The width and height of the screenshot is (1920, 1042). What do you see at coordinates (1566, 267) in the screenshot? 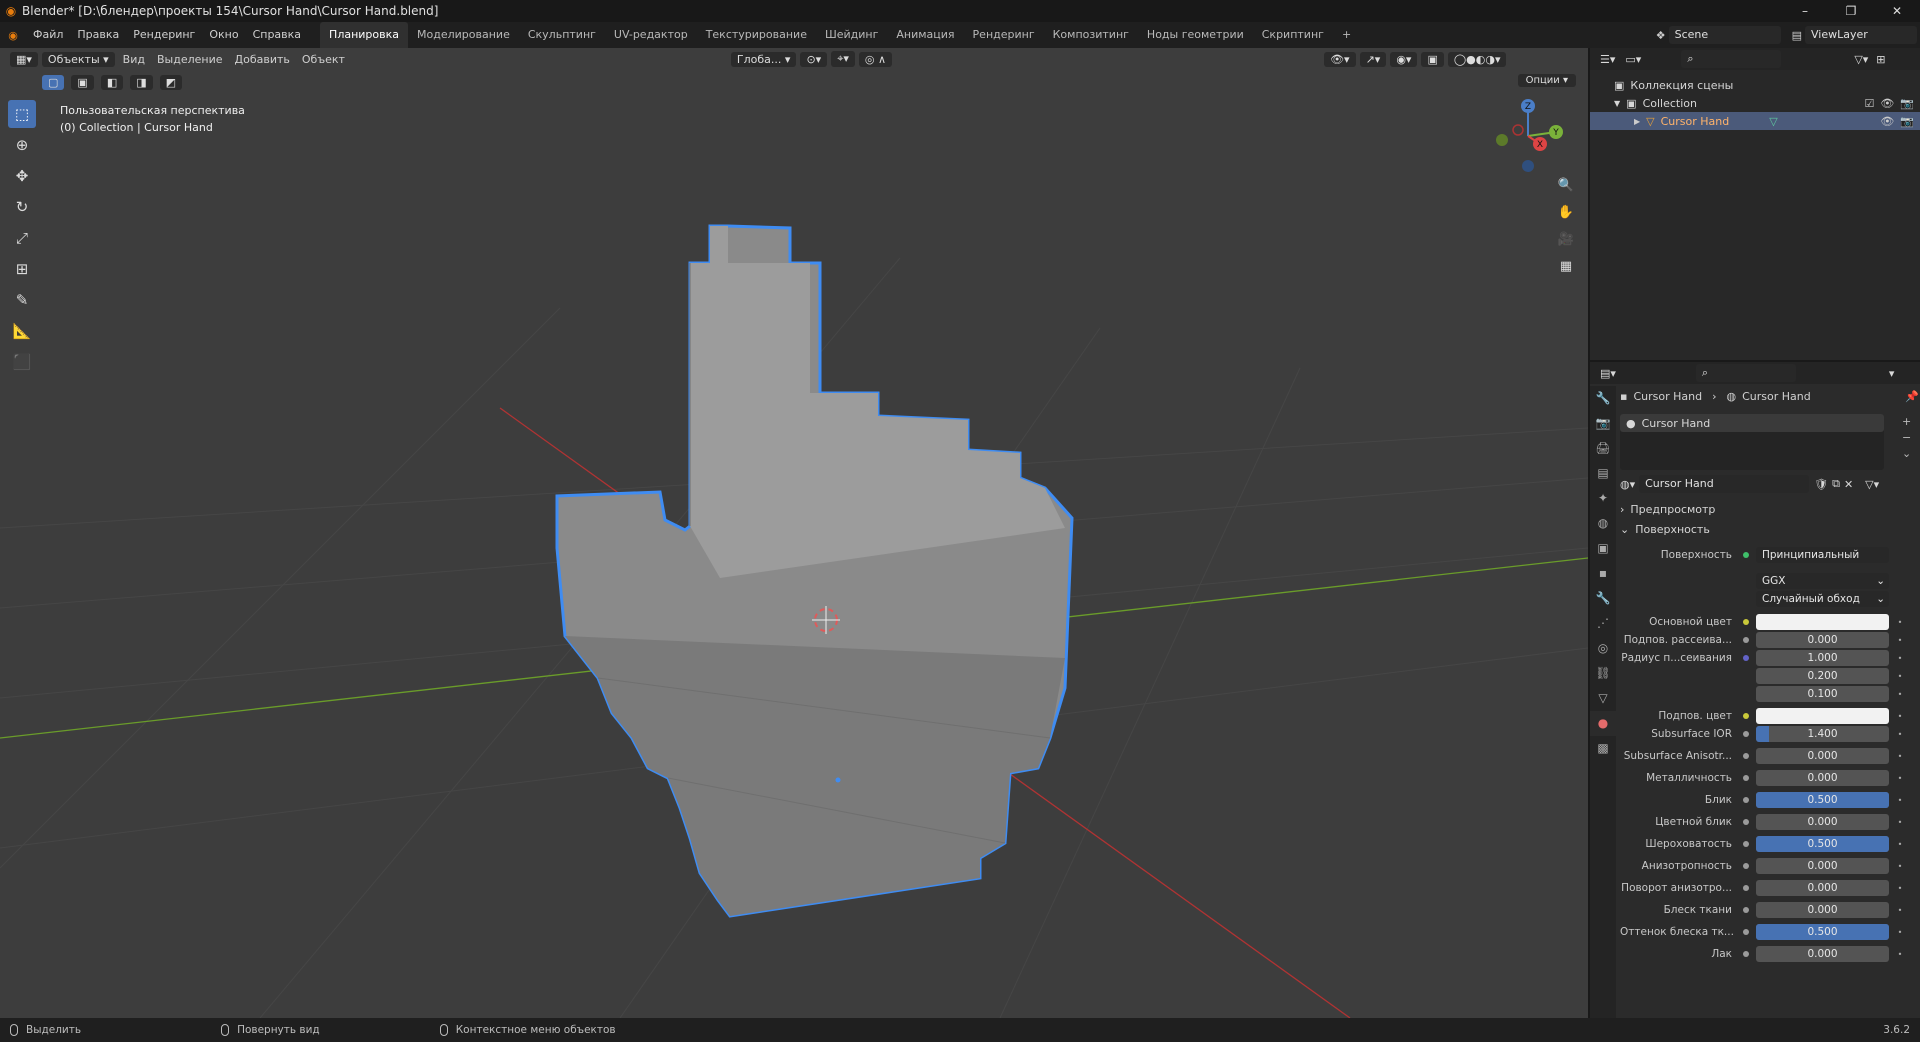
I see `ortho-grid-icon: ▦` at bounding box center [1566, 267].